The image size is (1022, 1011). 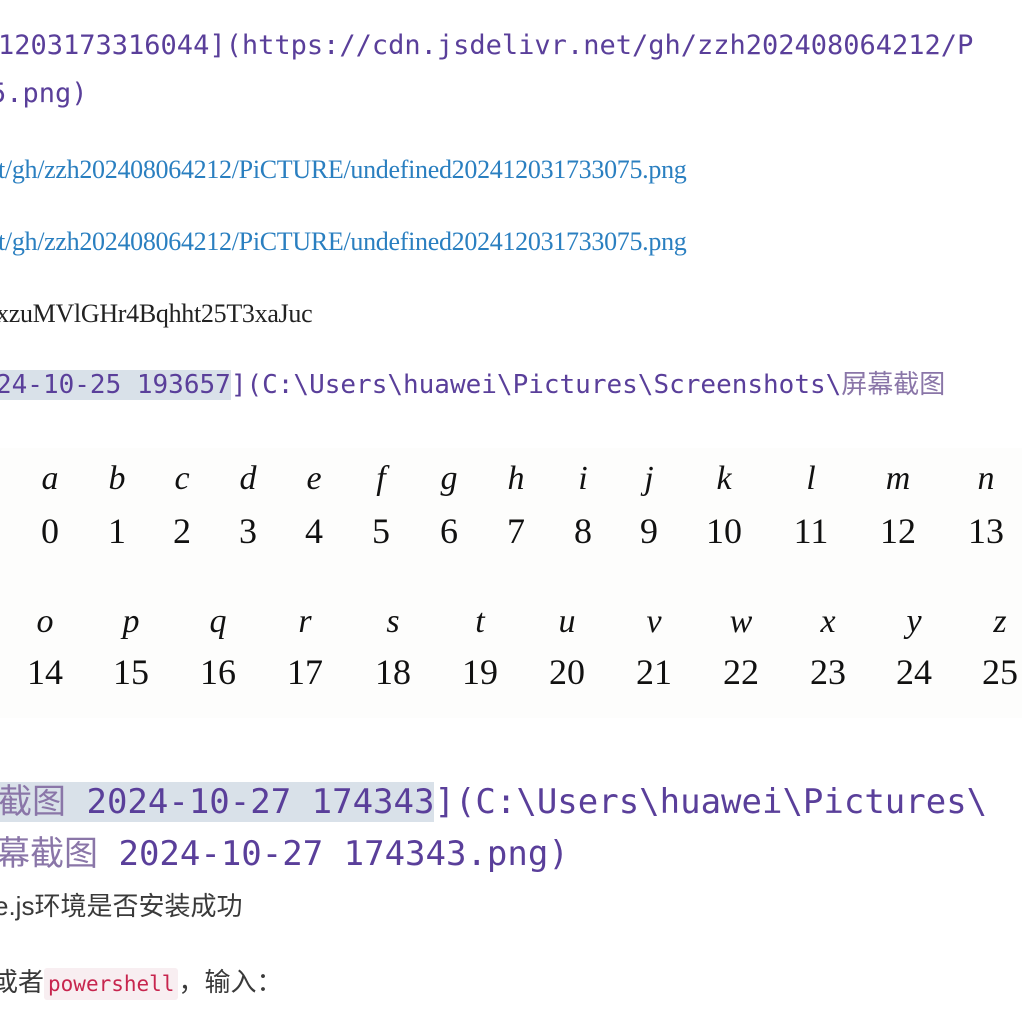 What do you see at coordinates (649, 478) in the screenshot?
I see `letter-label: j` at bounding box center [649, 478].